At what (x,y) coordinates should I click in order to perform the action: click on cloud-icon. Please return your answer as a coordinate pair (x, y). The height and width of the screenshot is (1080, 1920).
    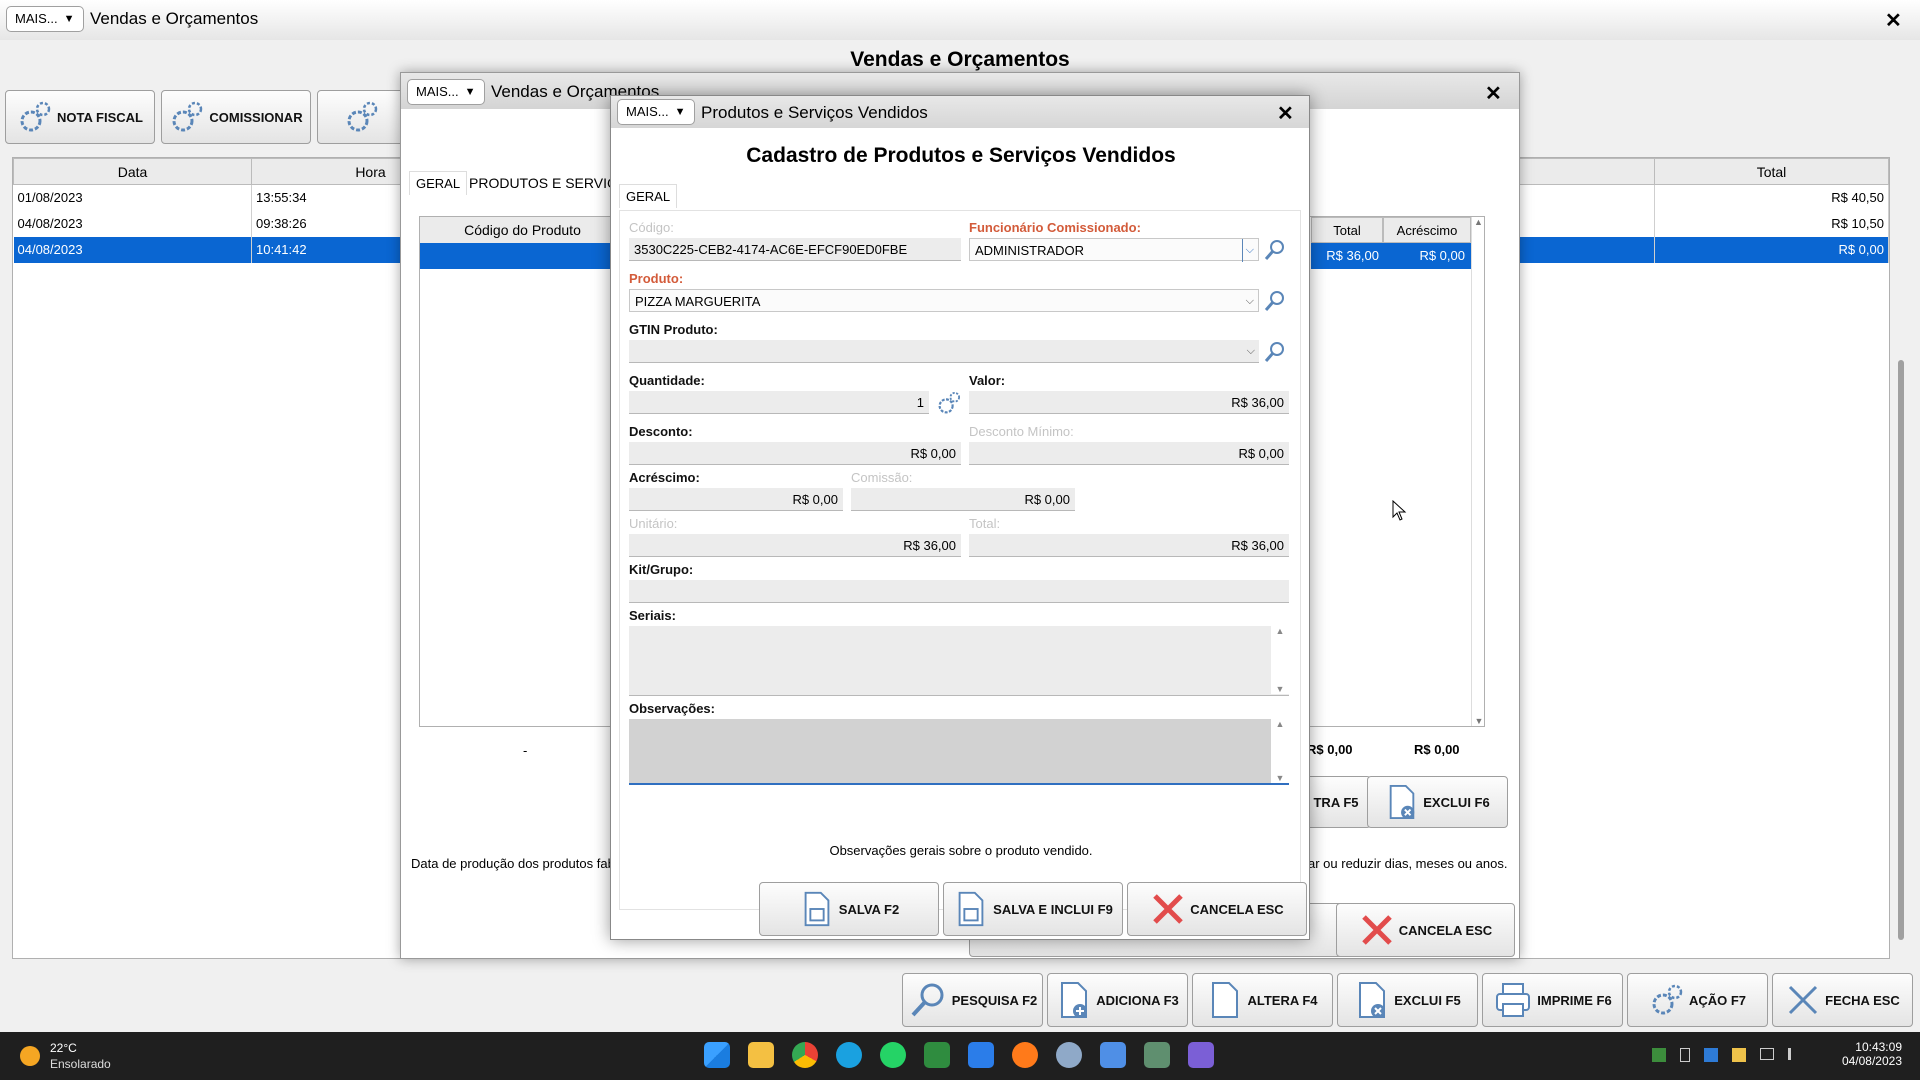
    Looking at the image, I should click on (1739, 1055).